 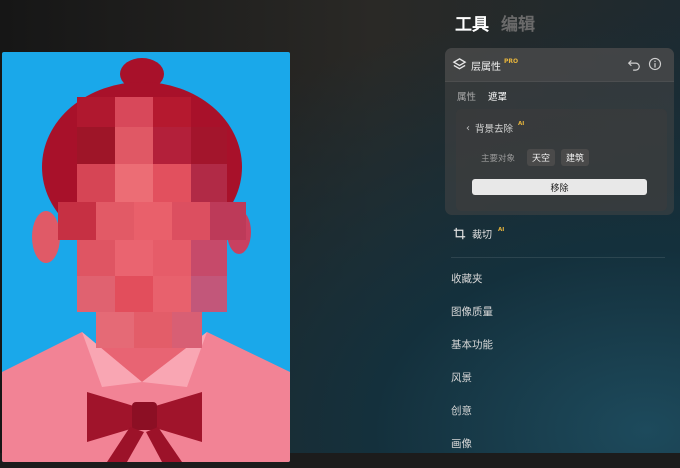 I want to click on layers-icon, so click(x=459, y=64).